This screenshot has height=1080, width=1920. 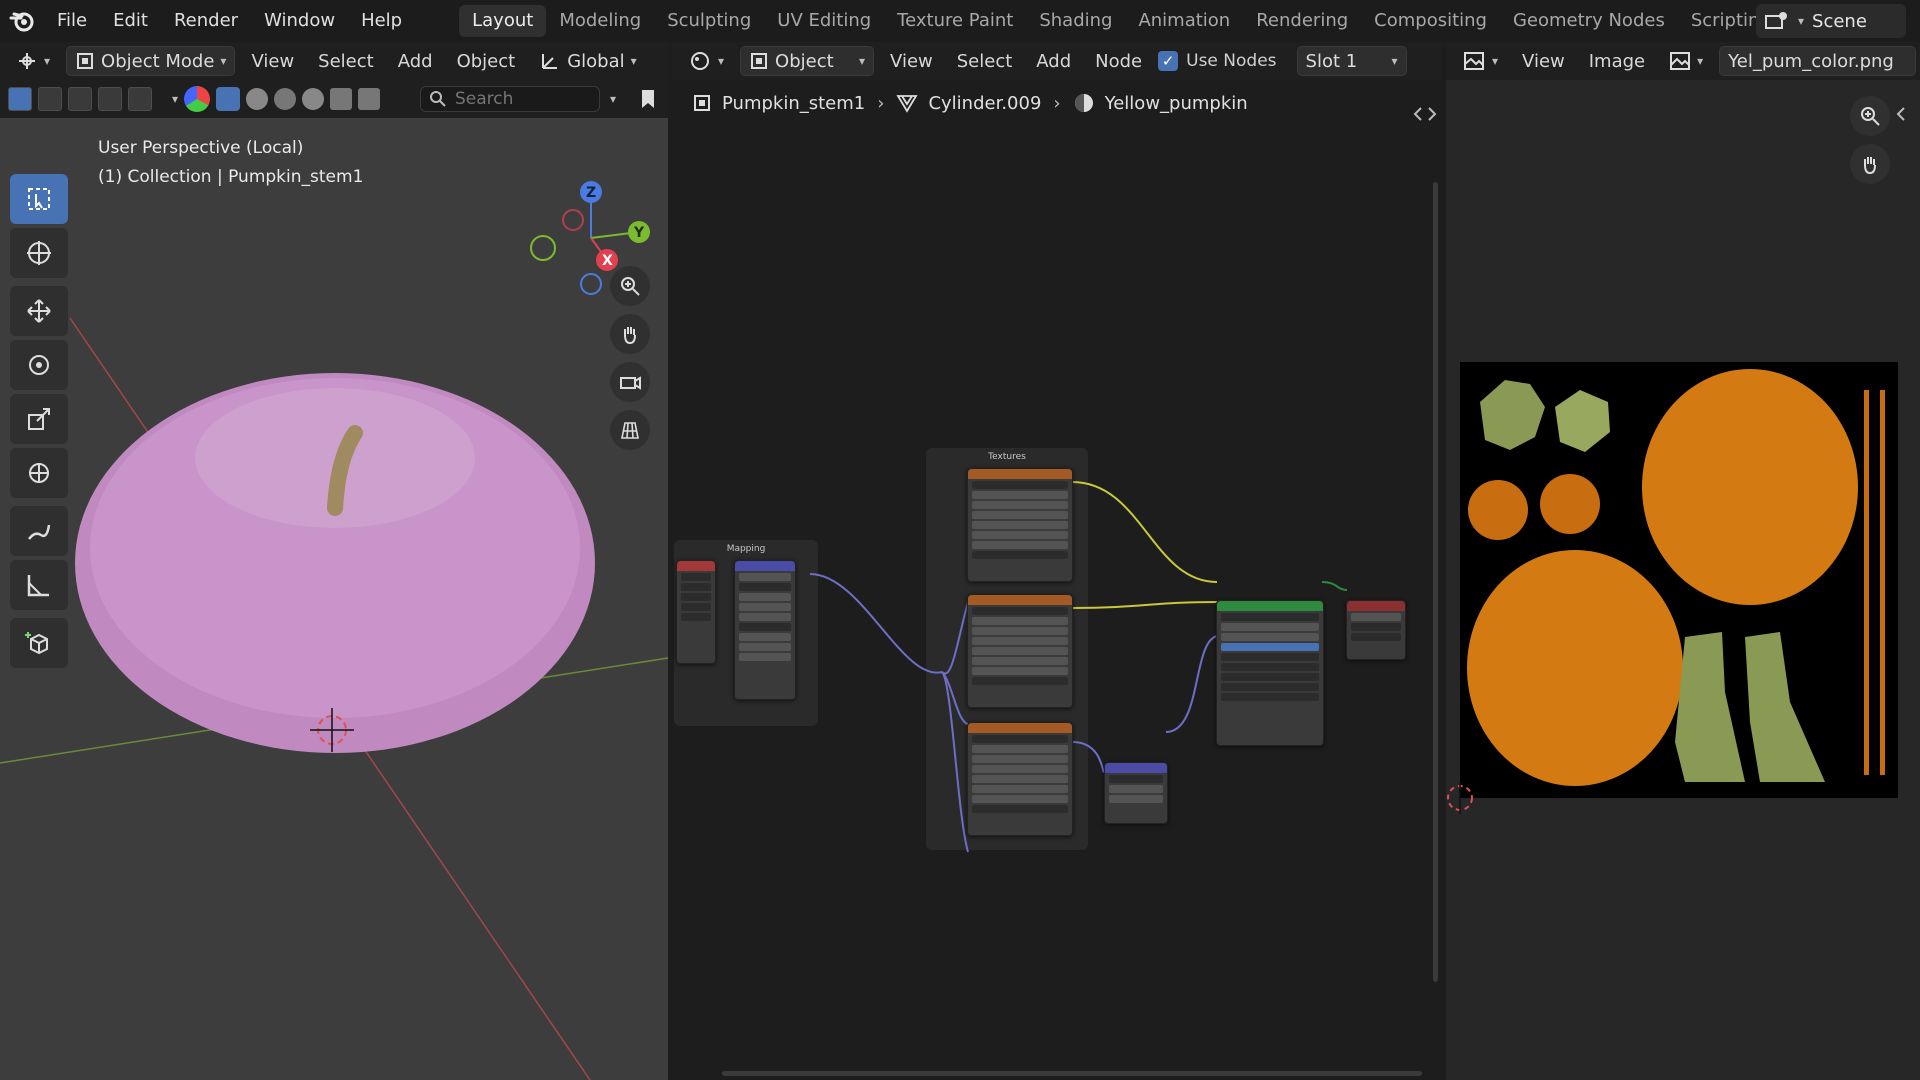 What do you see at coordinates (285, 99) in the screenshot?
I see `light-filter-icon` at bounding box center [285, 99].